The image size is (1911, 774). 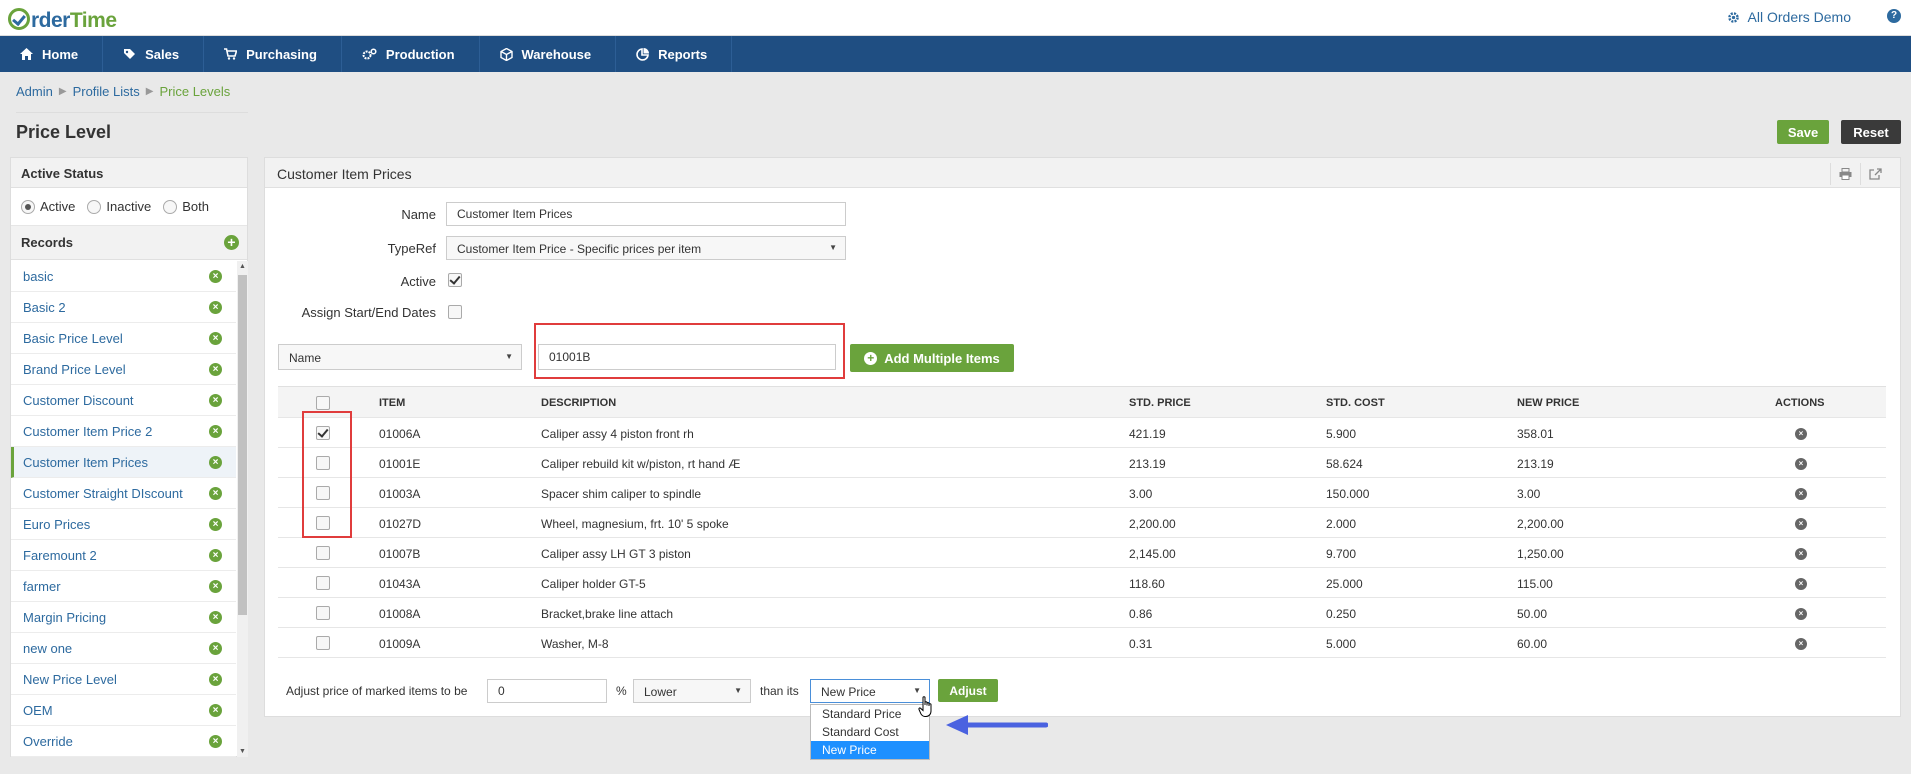 I want to click on cogs-icon, so click(x=369, y=53).